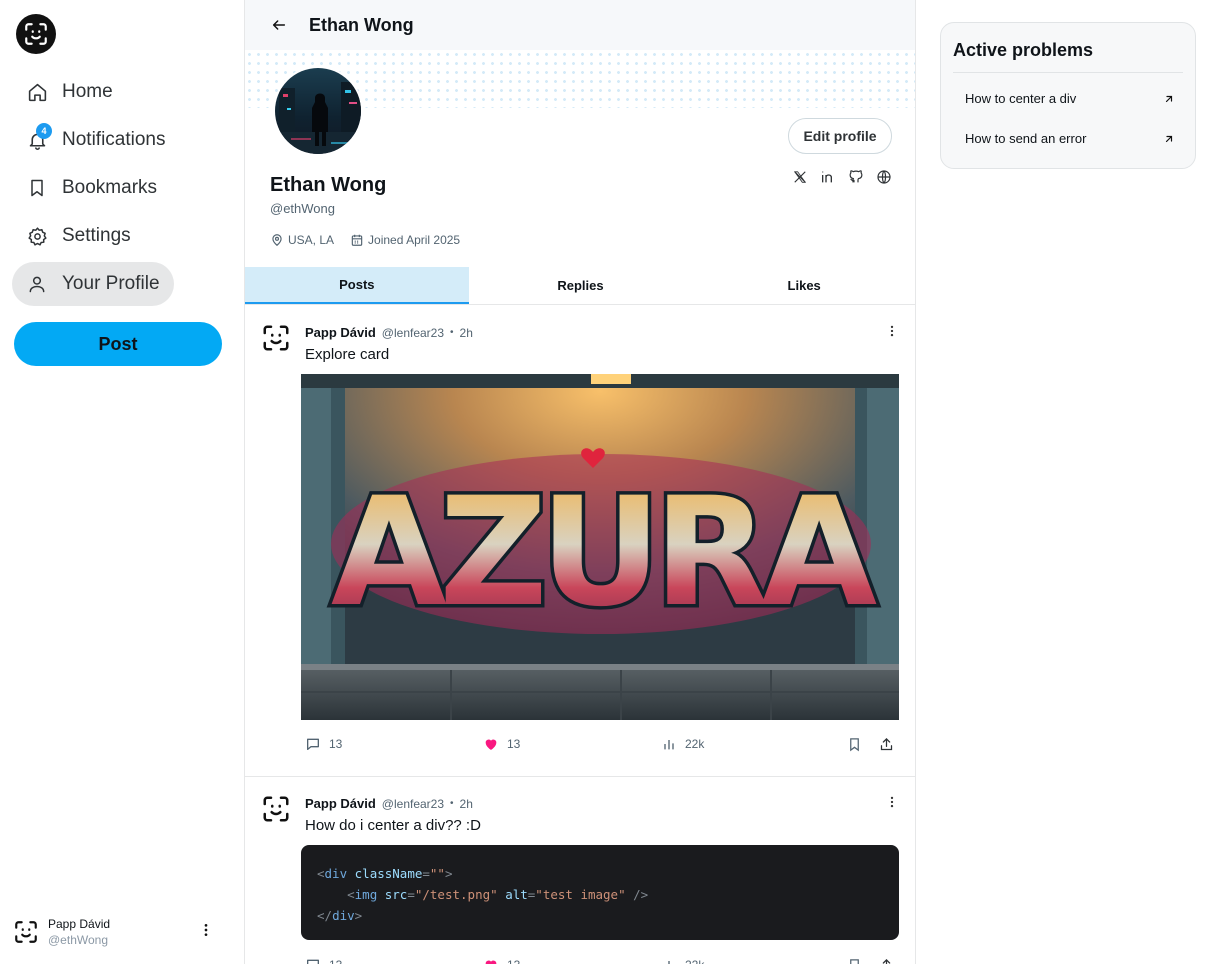 Image resolution: width=1207 pixels, height=964 pixels. What do you see at coordinates (311, 240) in the screenshot?
I see `location-text: USA, LA` at bounding box center [311, 240].